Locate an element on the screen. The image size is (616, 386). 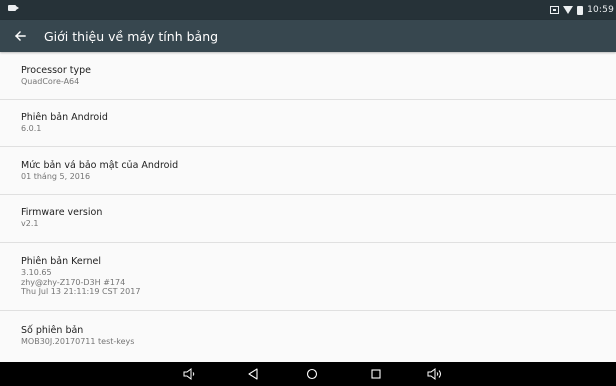
item-title: Số phiên bản is located at coordinates (52, 330).